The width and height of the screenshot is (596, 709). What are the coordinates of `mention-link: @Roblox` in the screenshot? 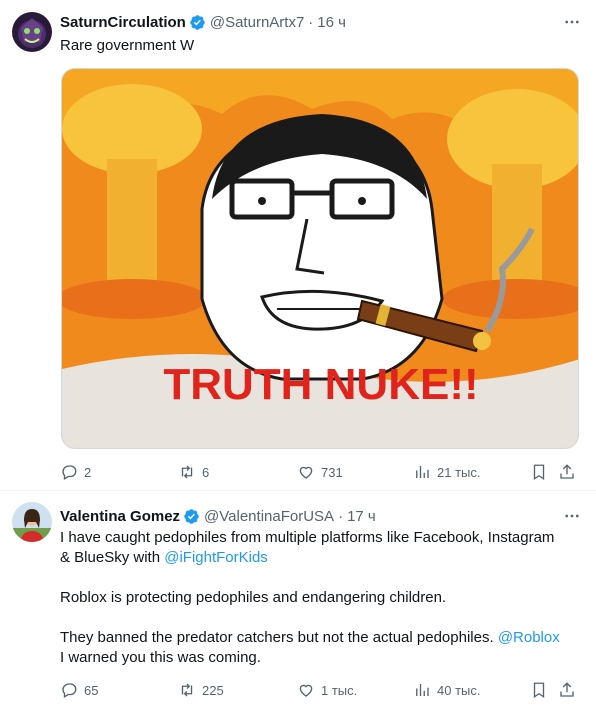 It's located at (529, 637).